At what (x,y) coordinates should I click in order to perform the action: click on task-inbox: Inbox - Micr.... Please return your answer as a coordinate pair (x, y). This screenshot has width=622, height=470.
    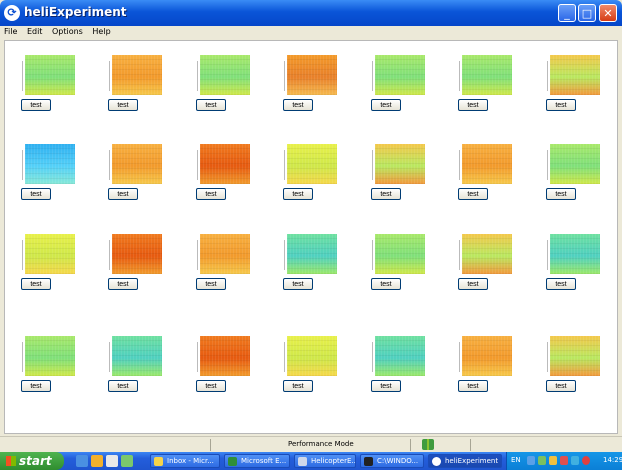
    Looking at the image, I should click on (185, 461).